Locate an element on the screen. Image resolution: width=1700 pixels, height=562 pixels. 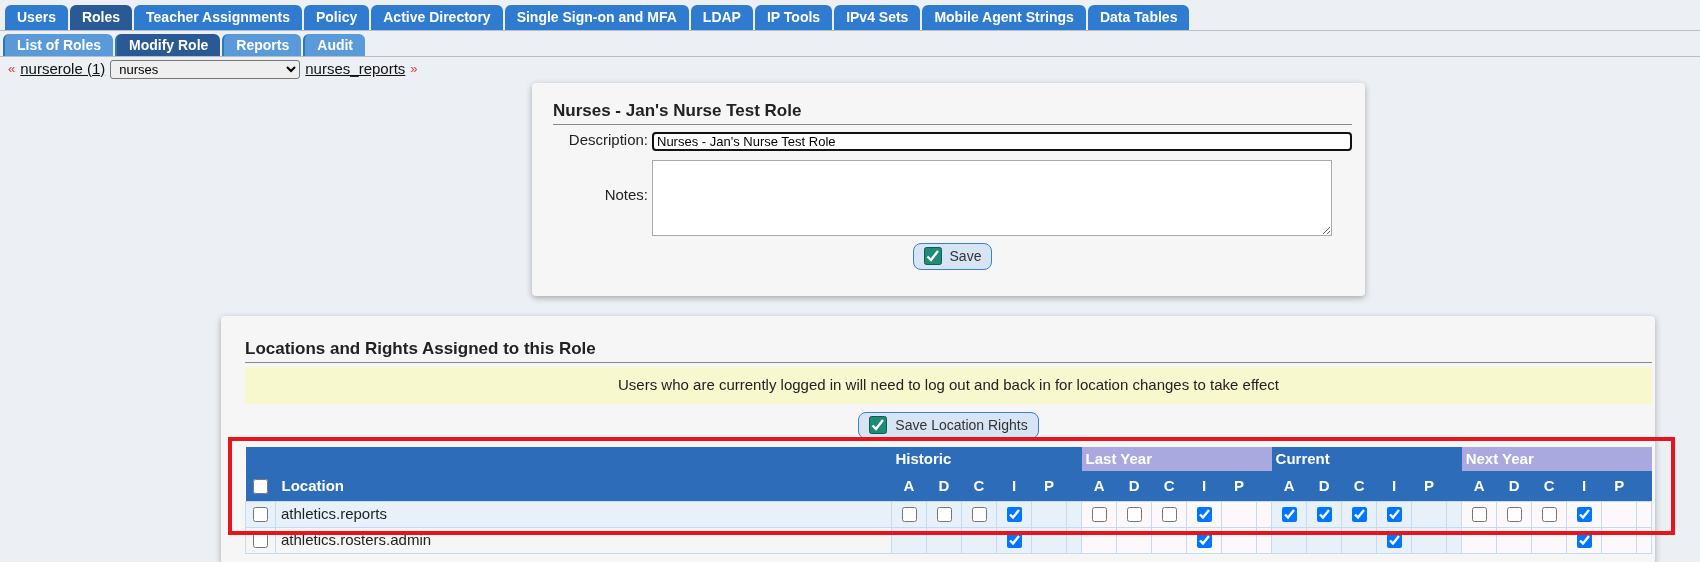
tab: Policy is located at coordinates (337, 17).